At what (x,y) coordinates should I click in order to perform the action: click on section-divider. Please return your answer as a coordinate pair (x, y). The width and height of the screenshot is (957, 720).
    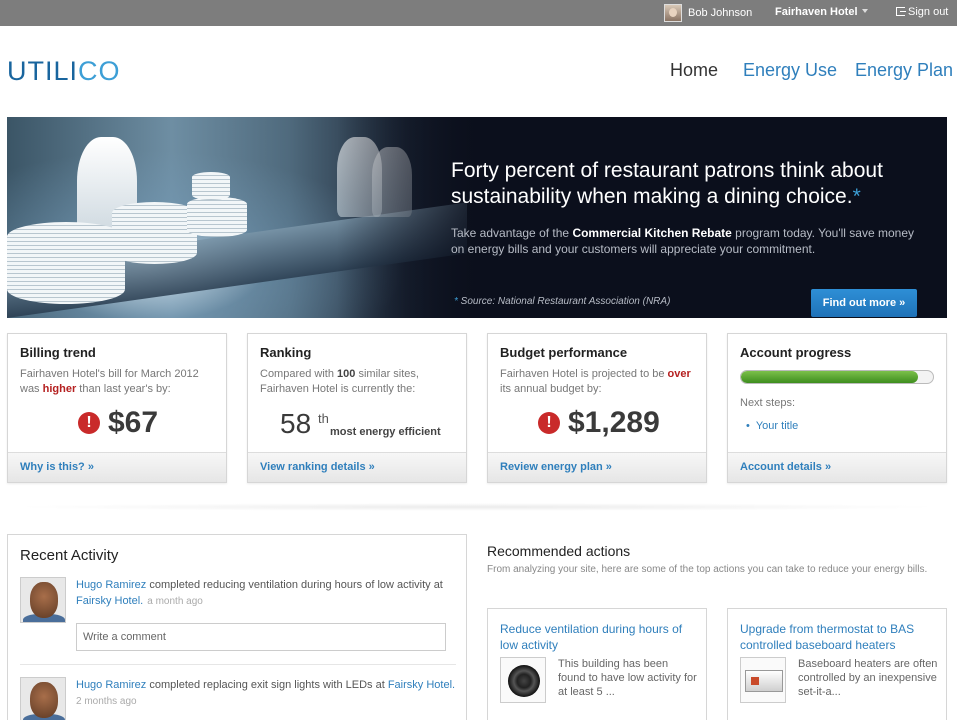
    Looking at the image, I should click on (477, 507).